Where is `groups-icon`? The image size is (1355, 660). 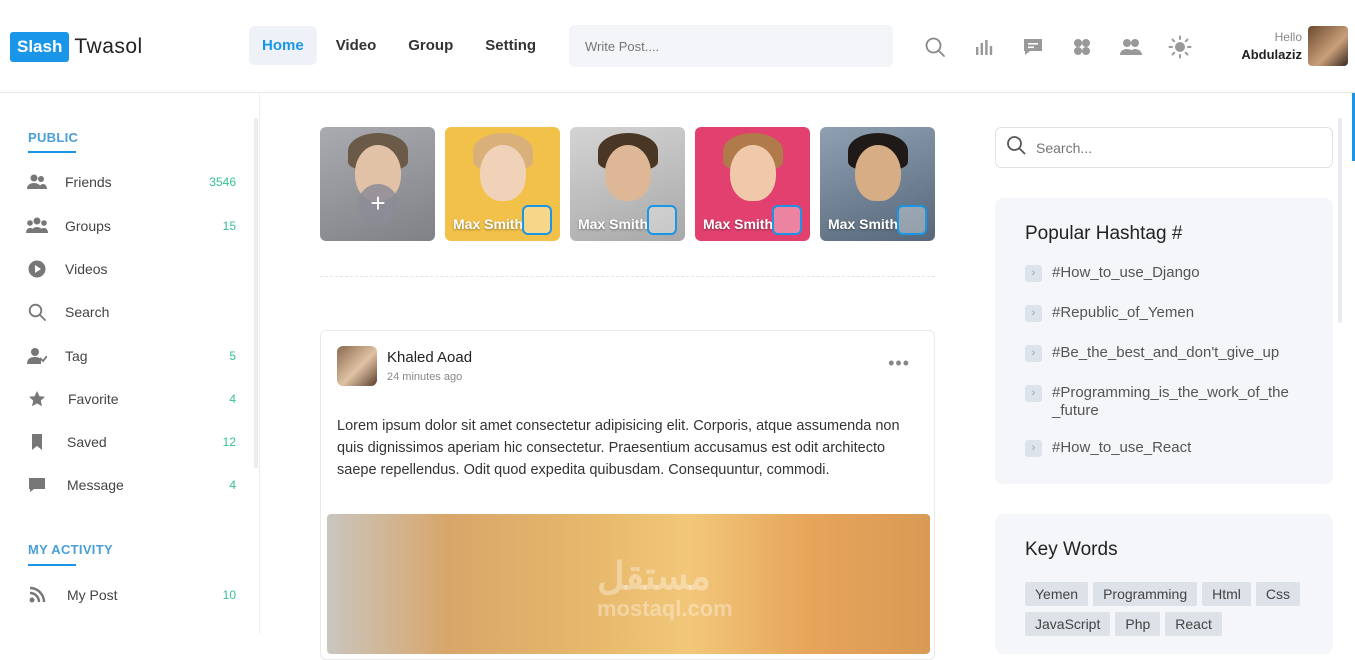
groups-icon is located at coordinates (37, 226).